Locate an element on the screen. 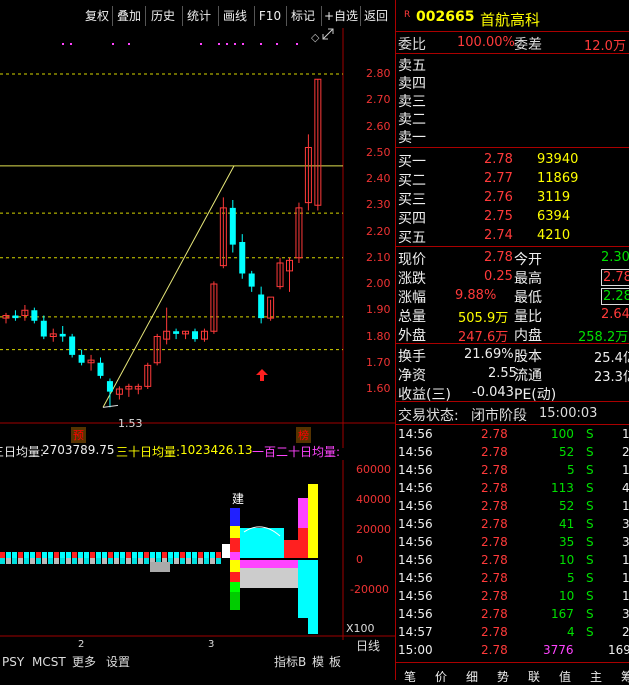  quote-value: 505.9万 is located at coordinates (483, 318).